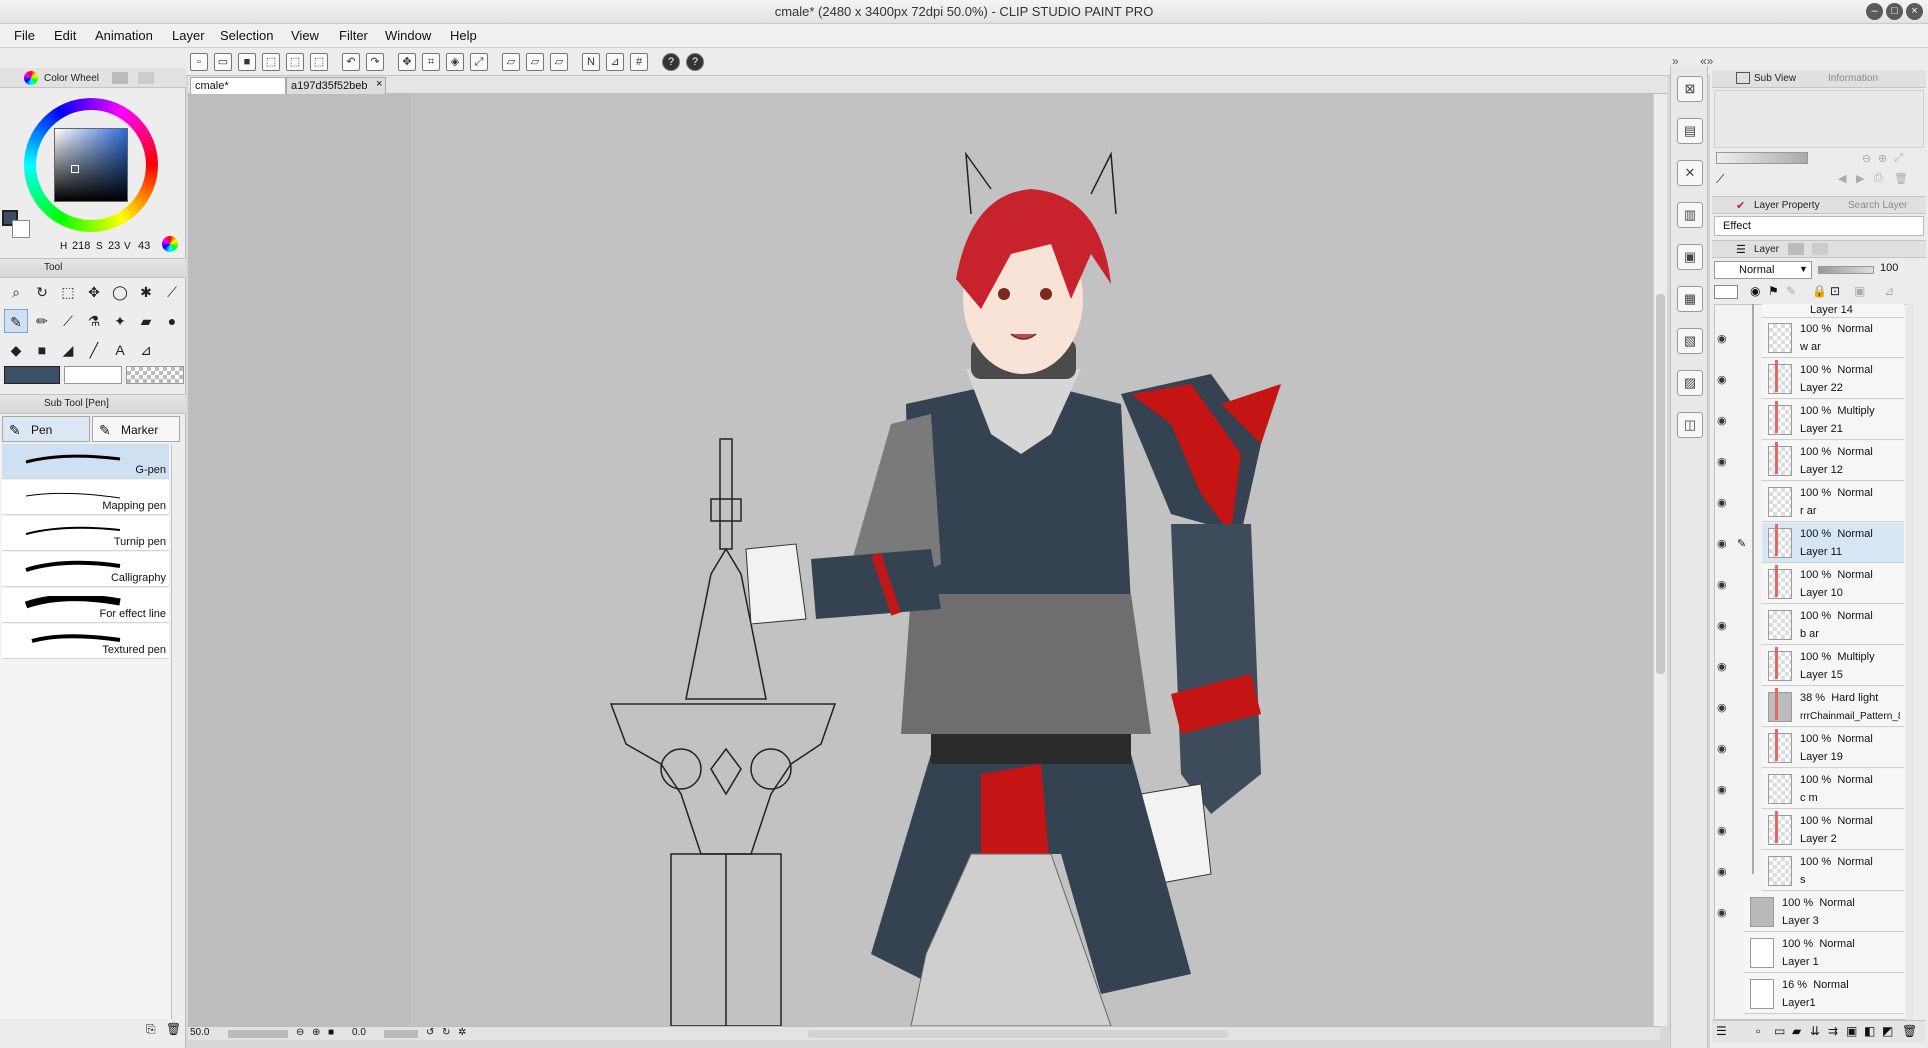 The image size is (1928, 1048). I want to click on draft-layer-icon: ✎, so click(1791, 291).